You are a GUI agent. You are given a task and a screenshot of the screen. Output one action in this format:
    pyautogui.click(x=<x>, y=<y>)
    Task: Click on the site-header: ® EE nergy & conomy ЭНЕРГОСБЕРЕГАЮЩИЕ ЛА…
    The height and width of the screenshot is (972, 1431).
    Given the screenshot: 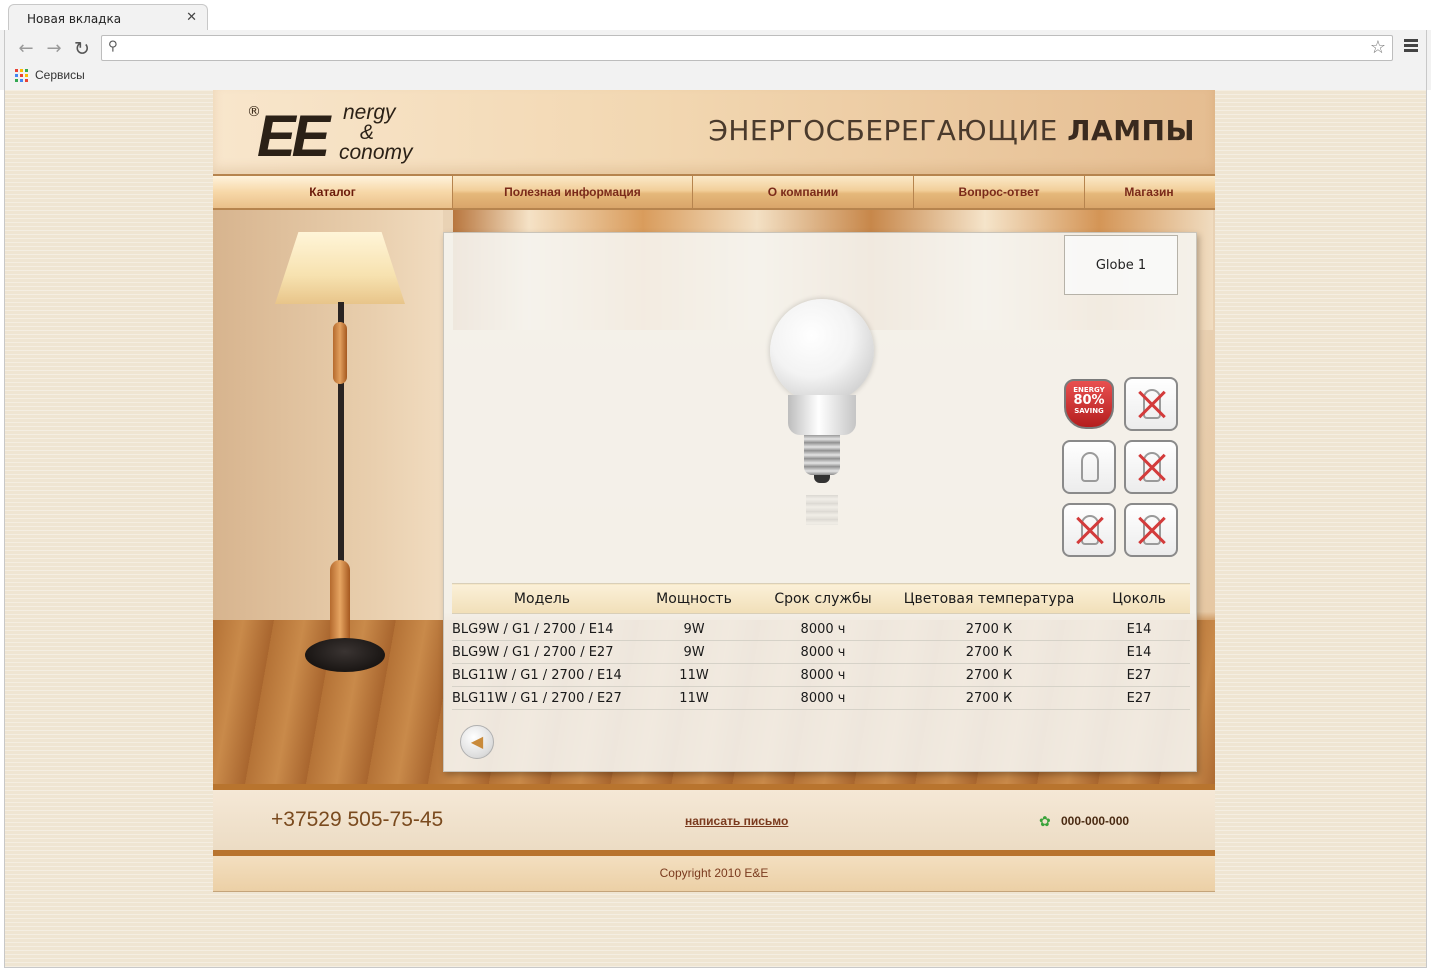 What is the action you would take?
    pyautogui.click(x=714, y=132)
    